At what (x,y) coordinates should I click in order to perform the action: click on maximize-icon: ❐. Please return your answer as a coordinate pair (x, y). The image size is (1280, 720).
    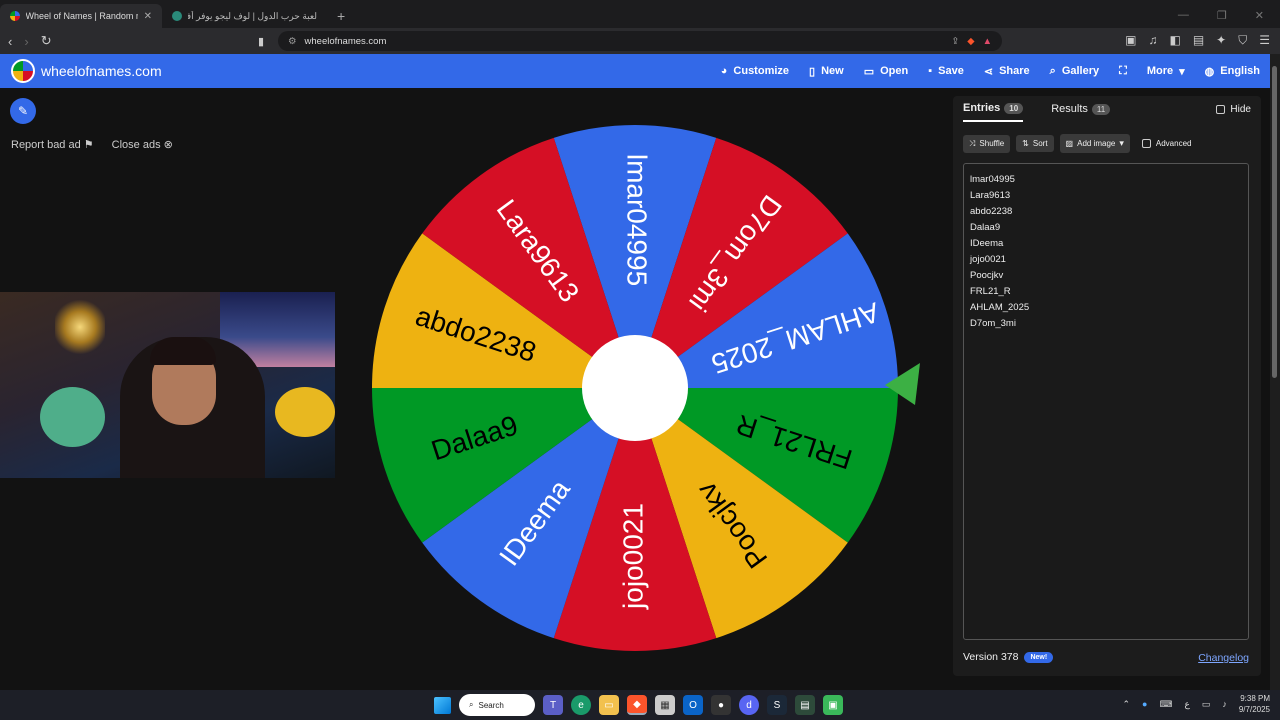
    Looking at the image, I should click on (1222, 15).